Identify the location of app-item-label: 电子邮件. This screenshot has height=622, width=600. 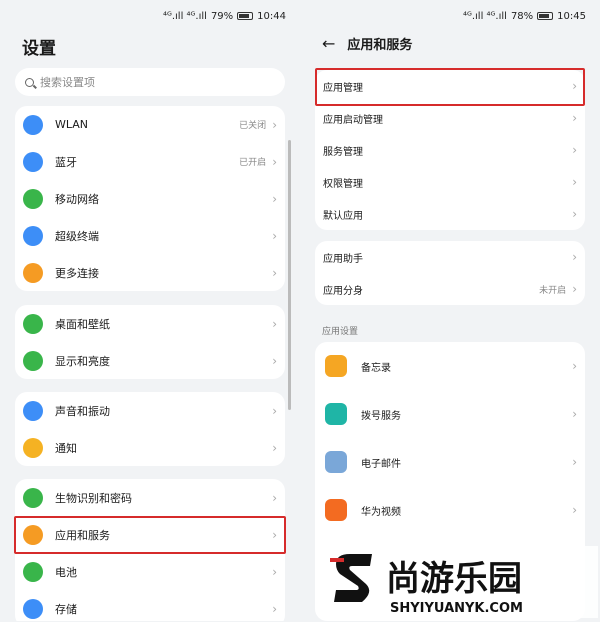
(381, 464).